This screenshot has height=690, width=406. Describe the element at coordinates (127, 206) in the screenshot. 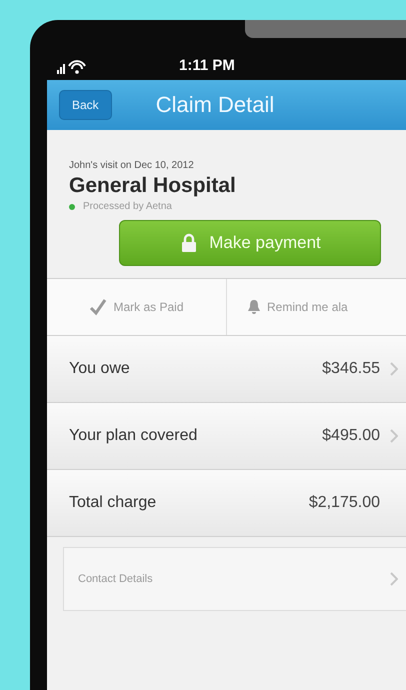

I see `claim-status: Processed by Aetna` at that location.